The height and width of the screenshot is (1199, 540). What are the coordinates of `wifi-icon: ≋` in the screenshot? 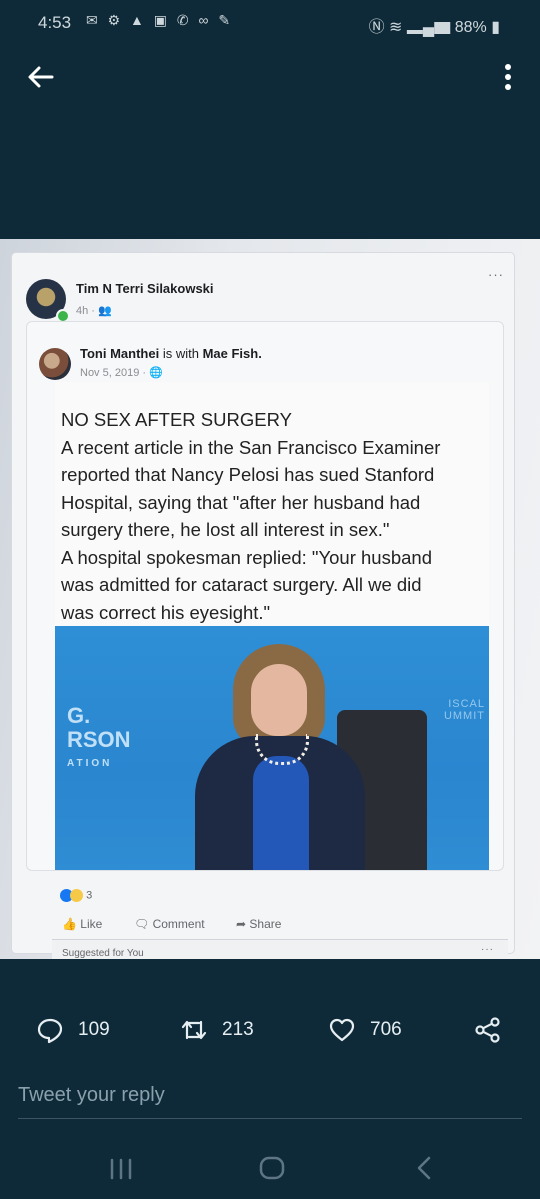 It's located at (396, 27).